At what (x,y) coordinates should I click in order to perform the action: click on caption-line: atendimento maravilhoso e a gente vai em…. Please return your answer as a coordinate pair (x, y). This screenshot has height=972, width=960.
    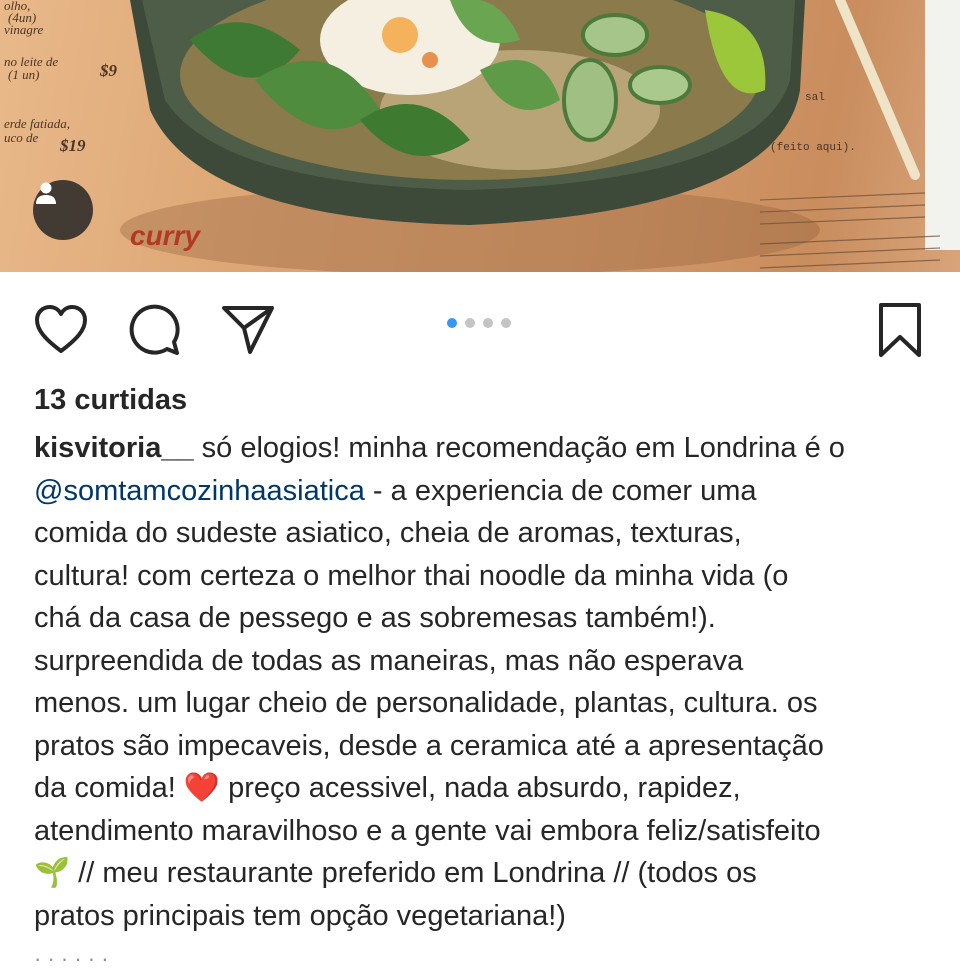
    Looking at the image, I should click on (427, 830).